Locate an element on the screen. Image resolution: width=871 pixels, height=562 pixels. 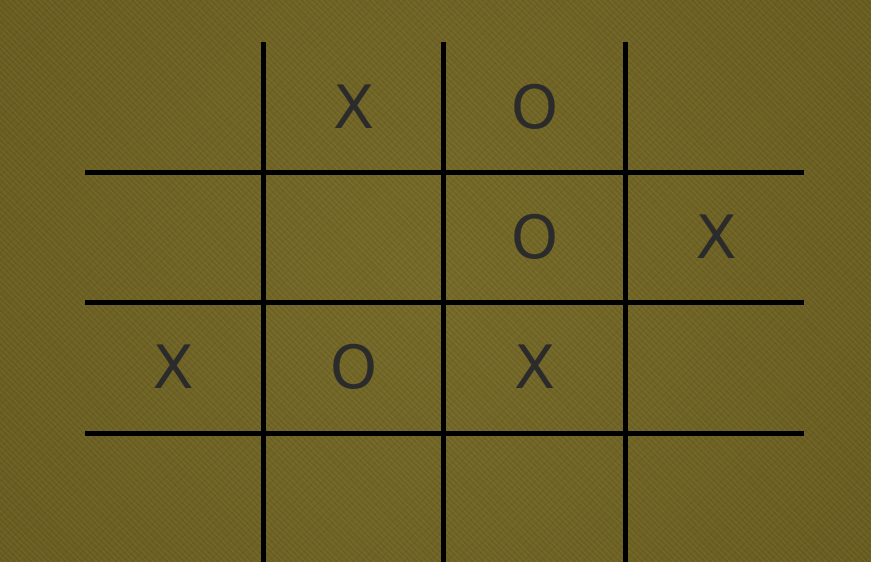
cell-r0-c1: X is located at coordinates (353, 107).